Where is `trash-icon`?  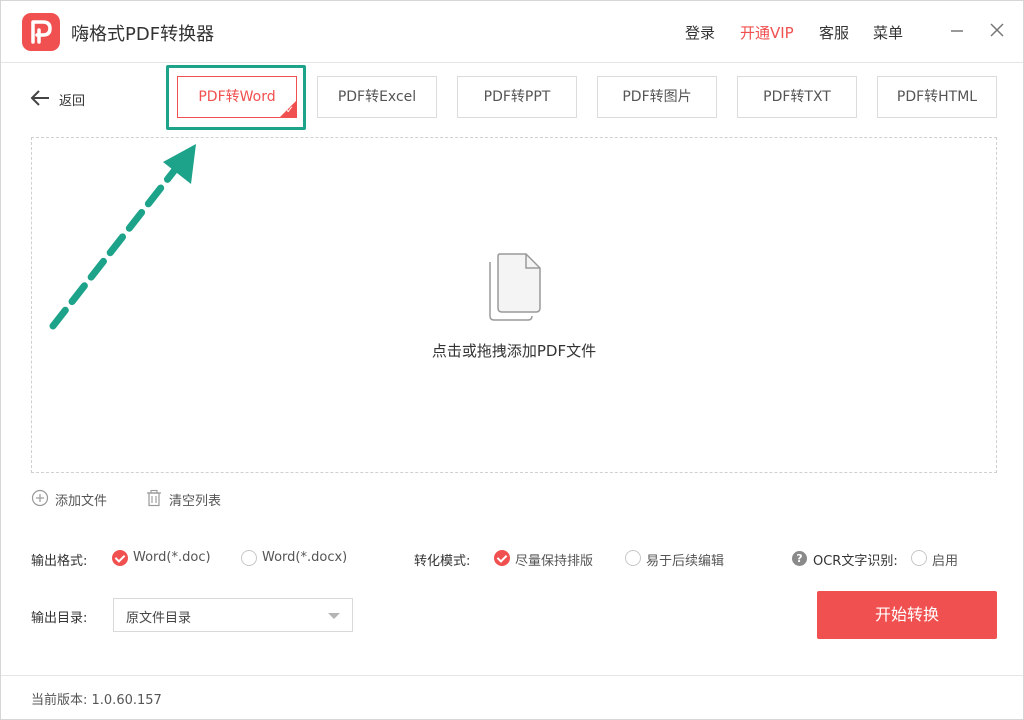 trash-icon is located at coordinates (154, 498).